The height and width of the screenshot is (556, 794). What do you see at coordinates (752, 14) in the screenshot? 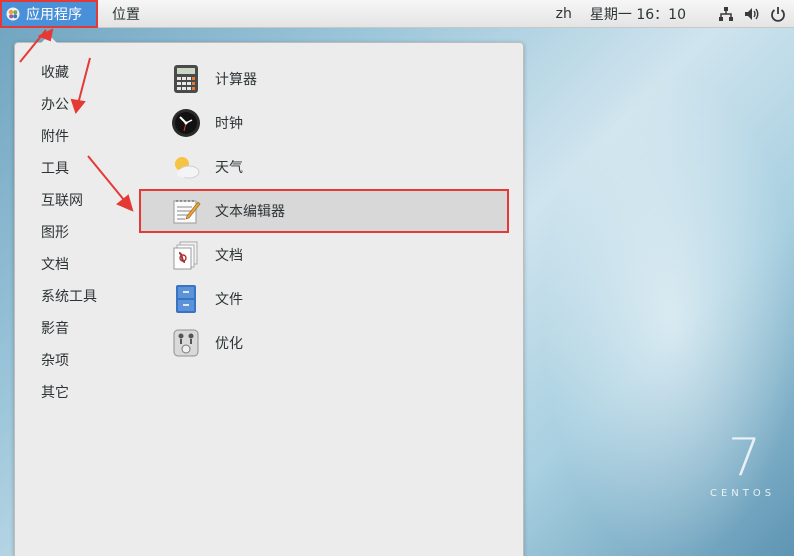
I see `volume-icon` at bounding box center [752, 14].